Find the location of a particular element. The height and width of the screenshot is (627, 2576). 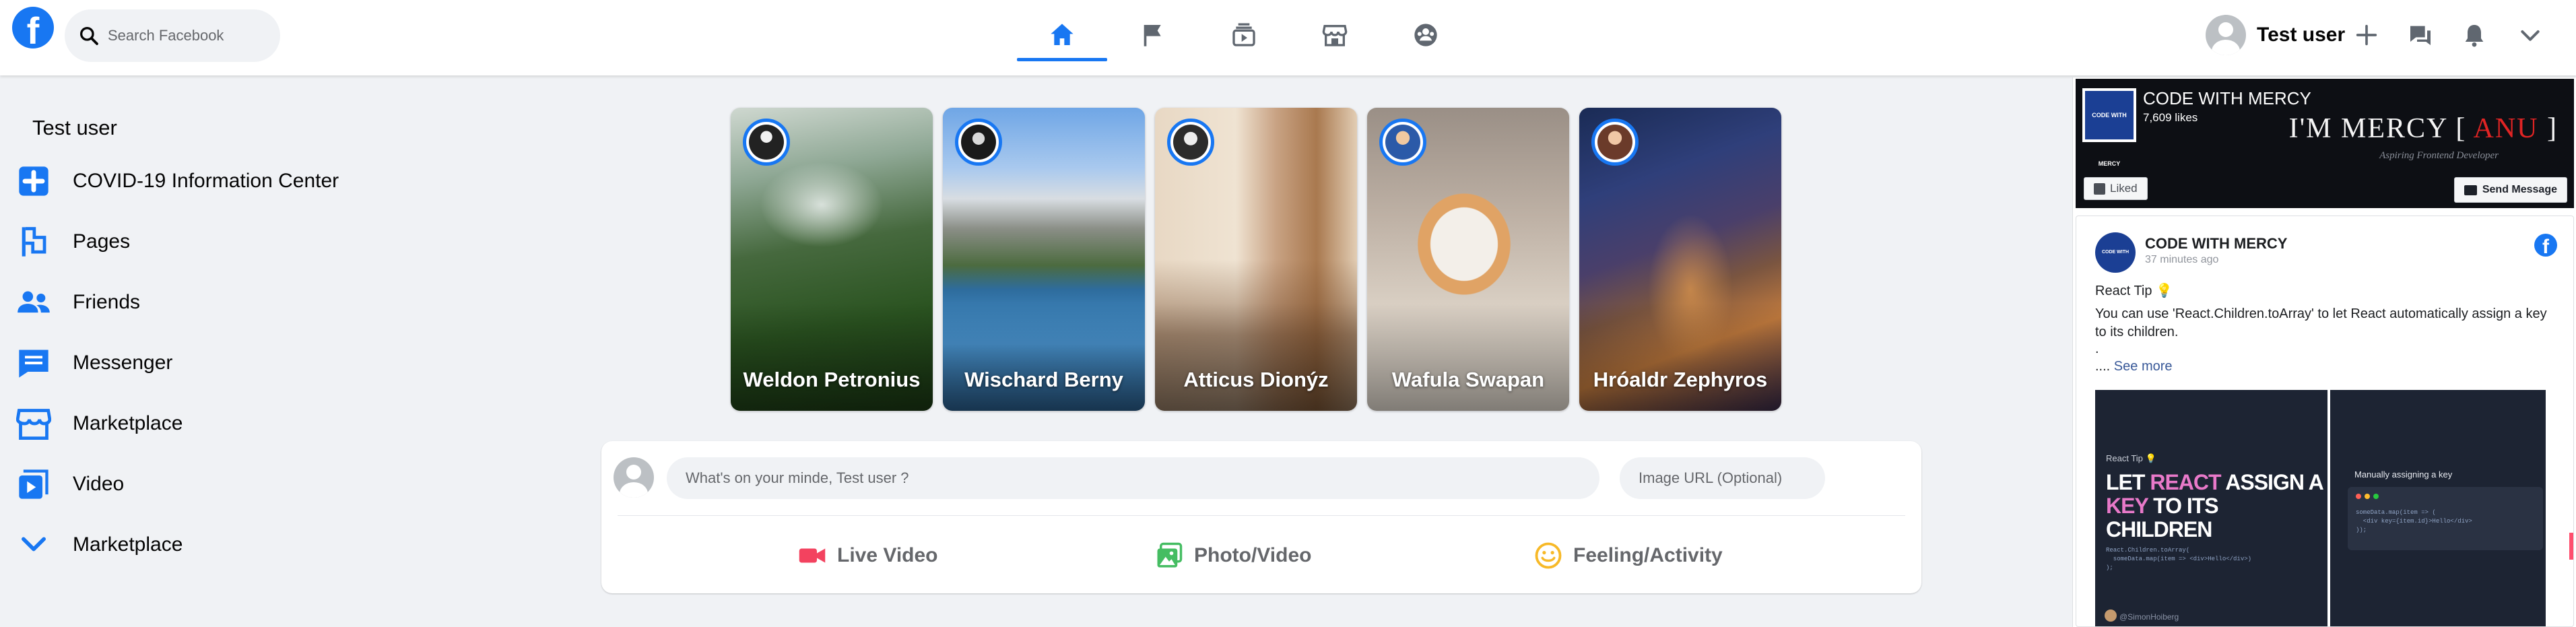

store-icon is located at coordinates (33, 424).